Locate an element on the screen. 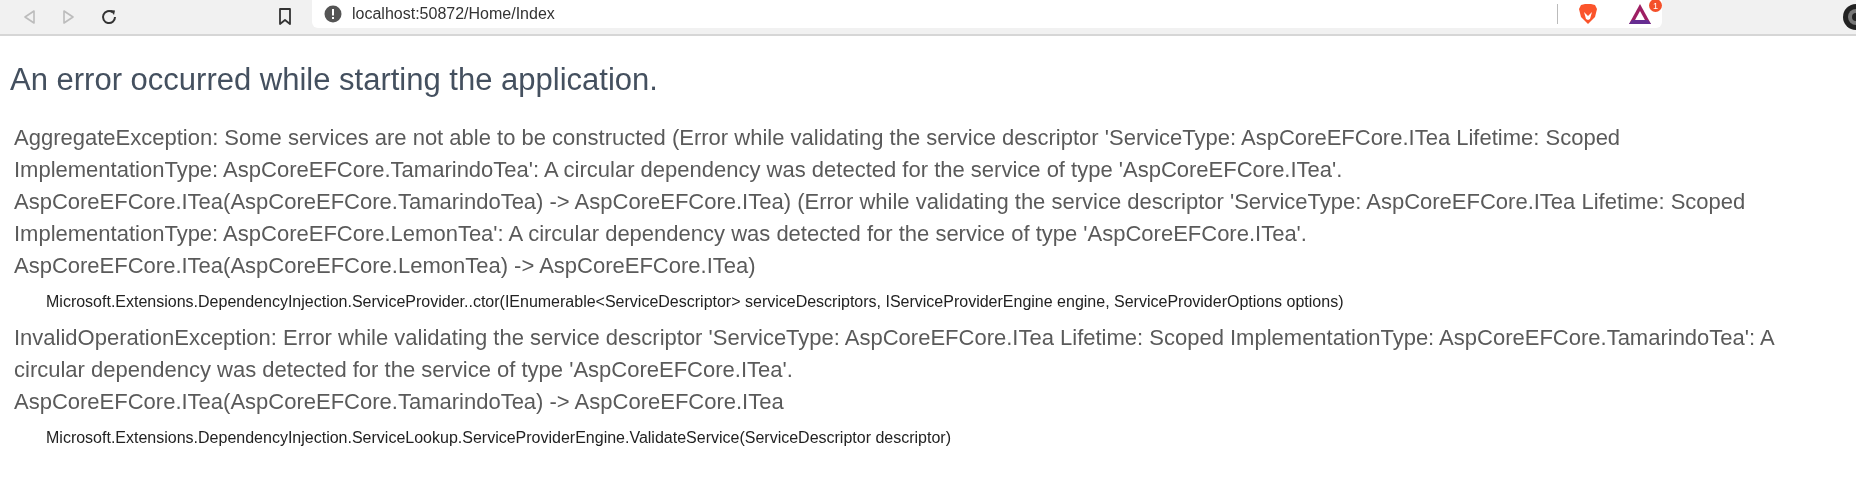 The image size is (1856, 485). stack-location: Microsoft.Extensions.DependencyInjection.ServiceProvider..ctor(IEnumerable<ServiceDescriptor> serviceDescriptors, IServiceProviderEngine engine, ServiceProviderOptions options) is located at coordinates (695, 302).